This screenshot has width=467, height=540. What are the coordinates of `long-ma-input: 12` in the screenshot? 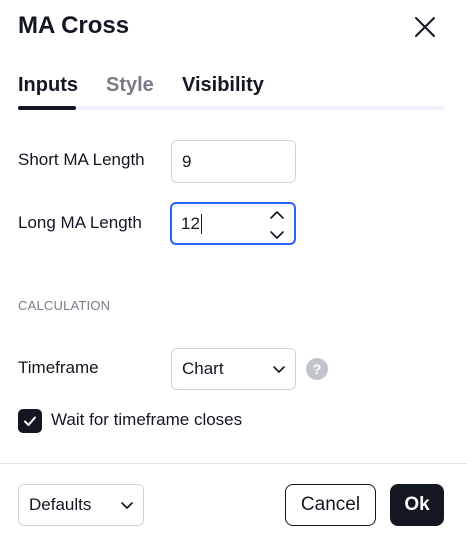 It's located at (233, 223).